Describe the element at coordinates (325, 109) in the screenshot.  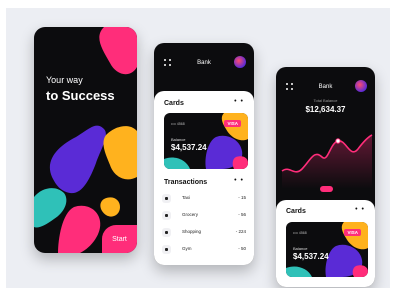
I see `total-balance: $12,634.37` at that location.